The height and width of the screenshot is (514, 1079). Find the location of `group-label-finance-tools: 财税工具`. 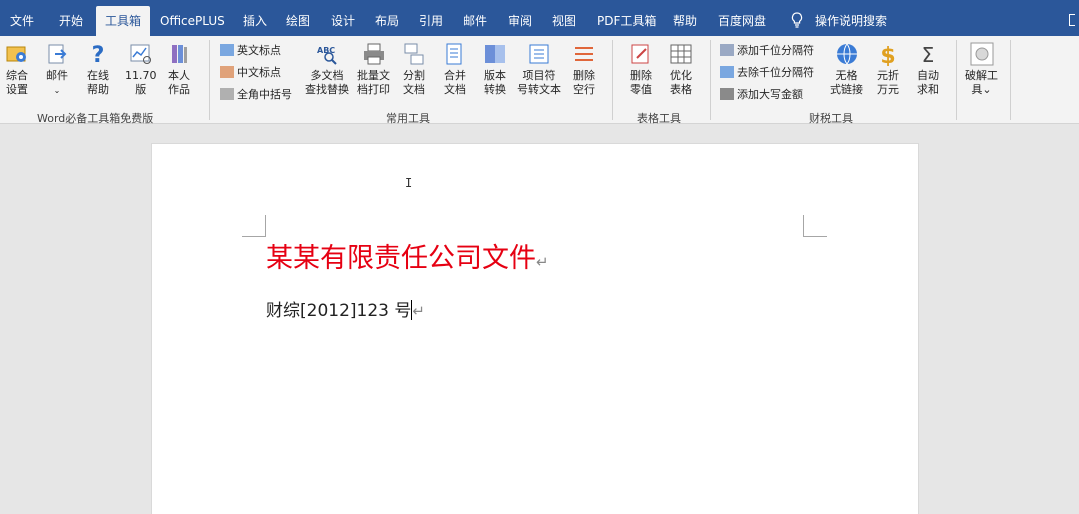

group-label-finance-tools: 财税工具 is located at coordinates (831, 118).